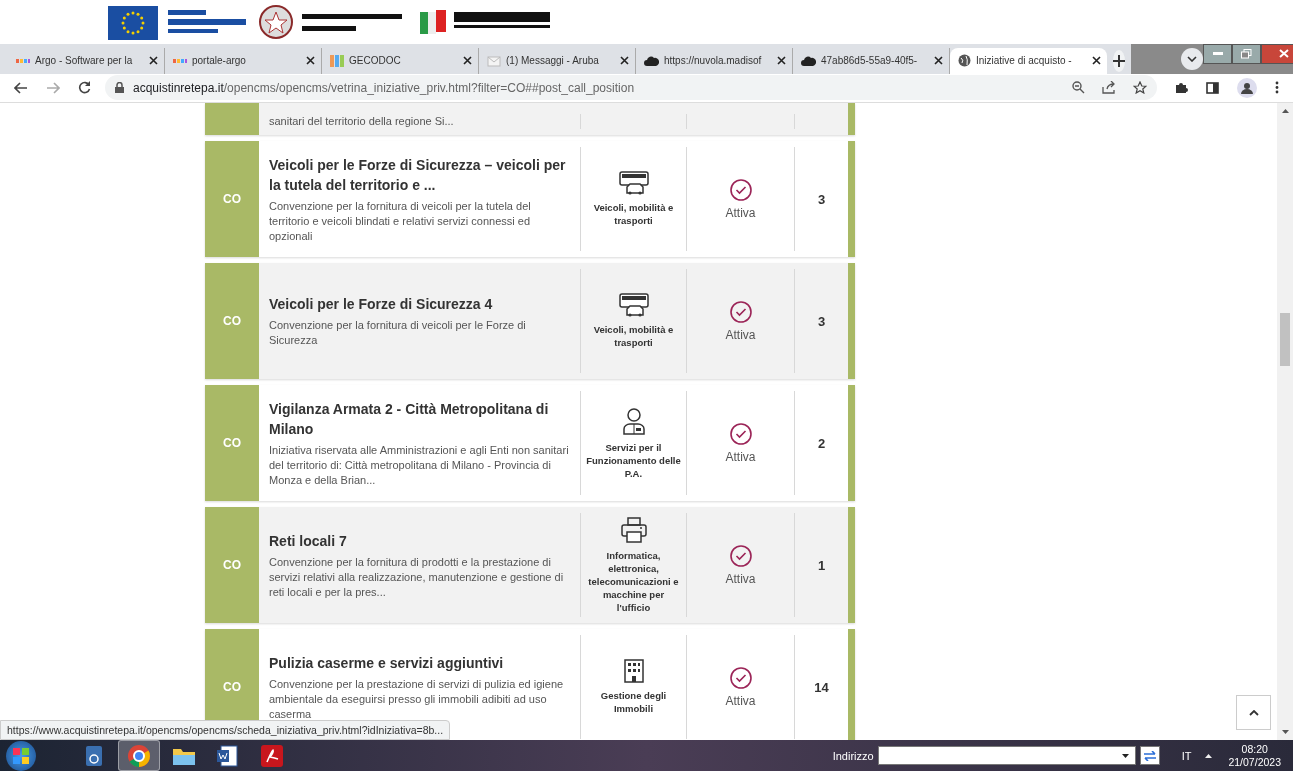  What do you see at coordinates (419, 304) in the screenshot?
I see `initiative-title: Veicoli per le Forze di Sicurezza 4` at bounding box center [419, 304].